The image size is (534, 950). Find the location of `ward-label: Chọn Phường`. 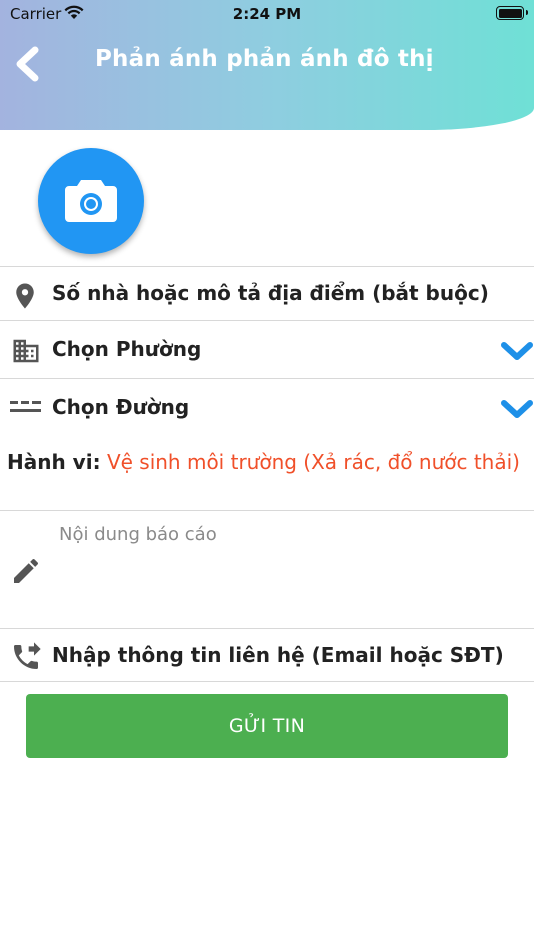

ward-label: Chọn Phường is located at coordinates (127, 349).